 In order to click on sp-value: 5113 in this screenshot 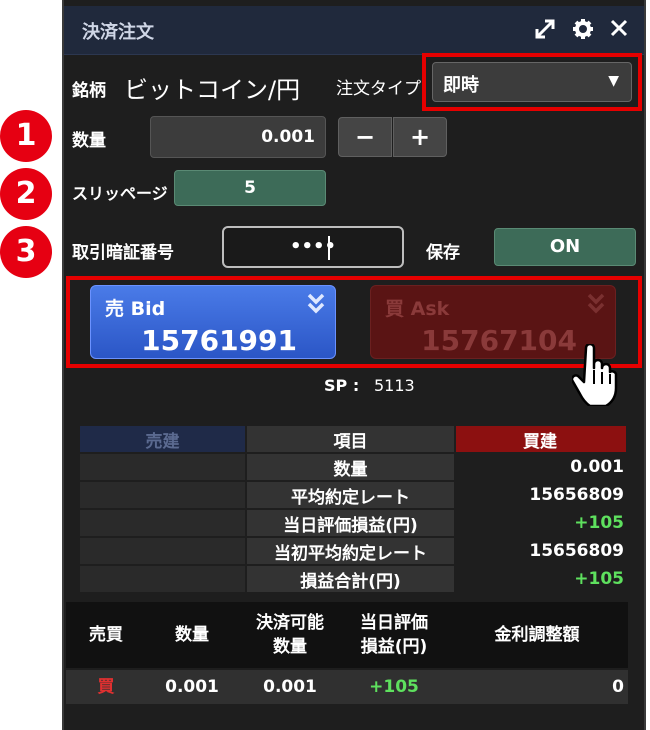, I will do `click(394, 385)`.